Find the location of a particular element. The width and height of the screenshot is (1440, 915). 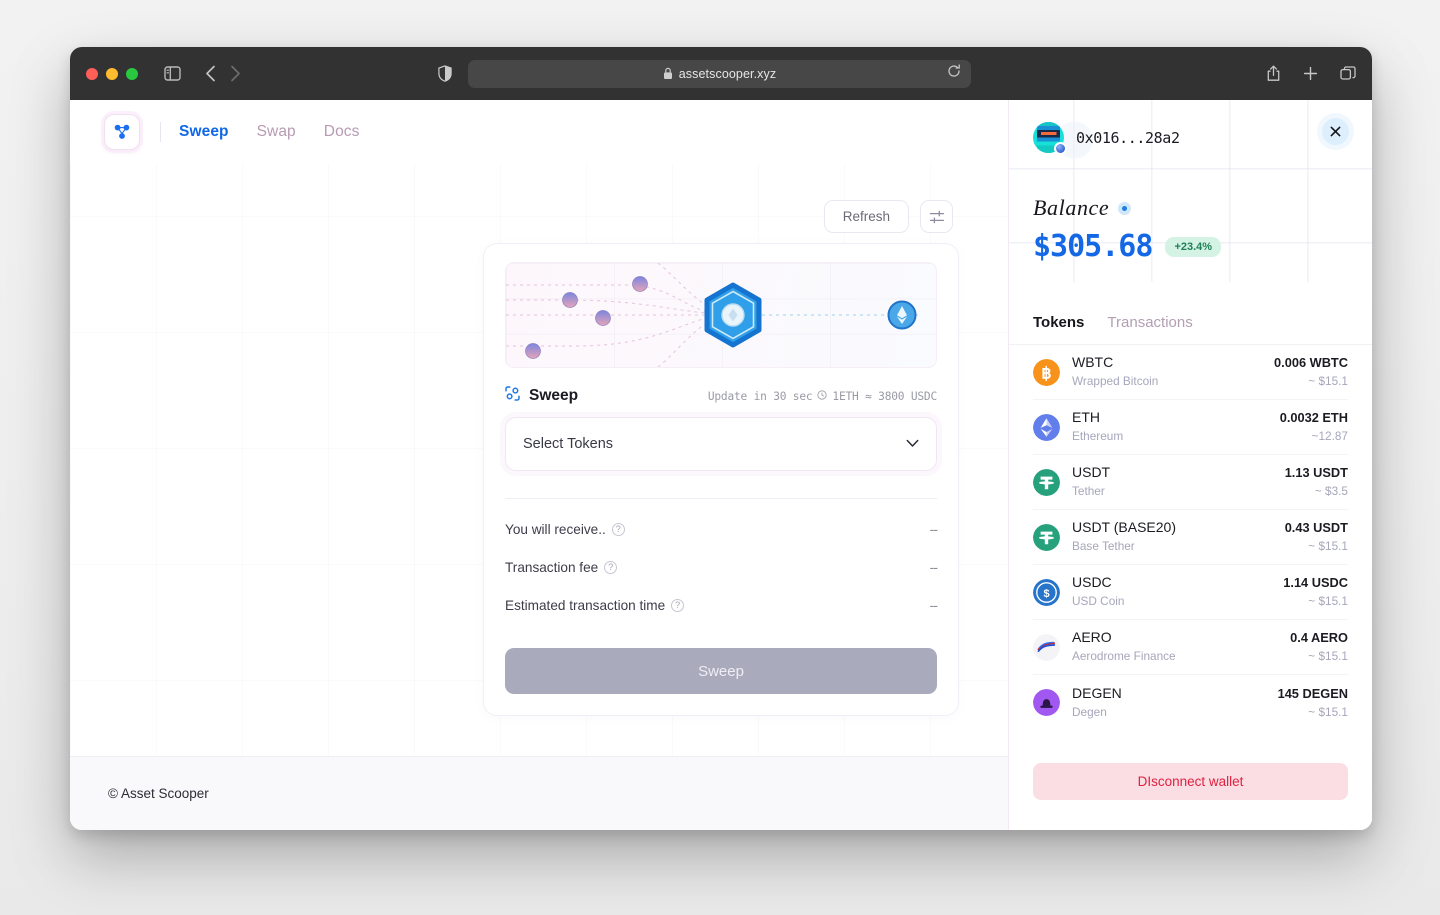

sliders-icon is located at coordinates (936, 216).